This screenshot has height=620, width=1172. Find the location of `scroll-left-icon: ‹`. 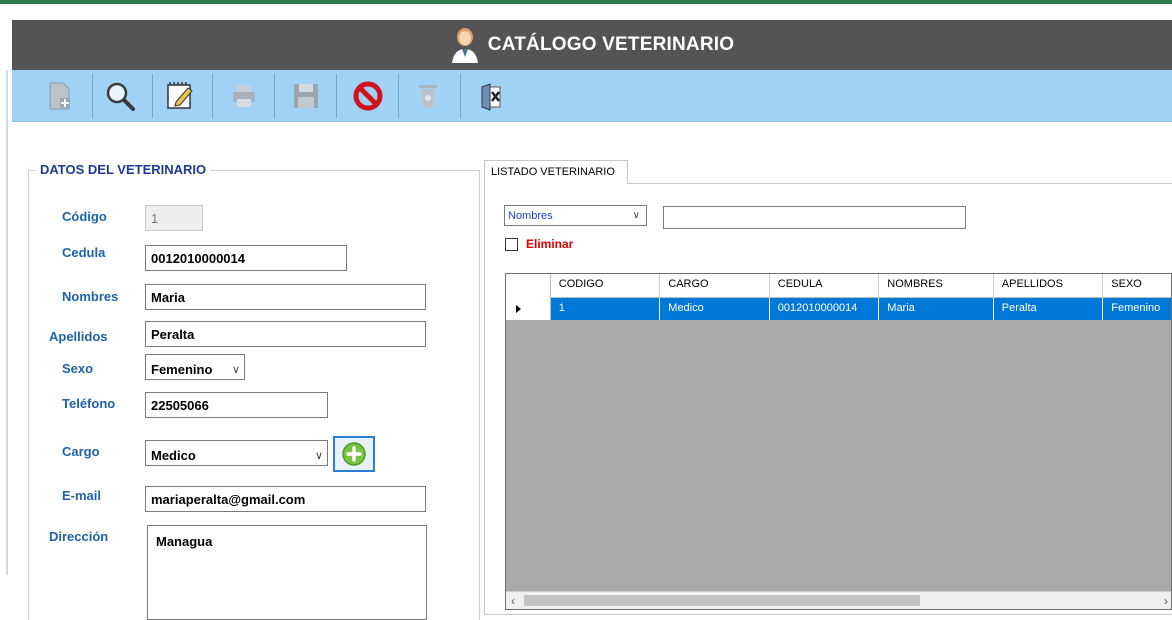

scroll-left-icon: ‹ is located at coordinates (513, 600).